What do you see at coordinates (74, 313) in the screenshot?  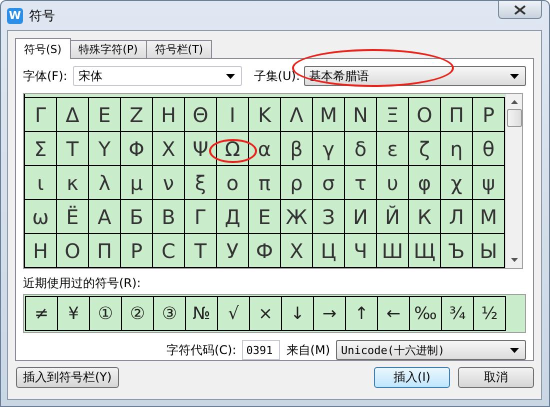 I see `recent-symbol-cell: ¥` at bounding box center [74, 313].